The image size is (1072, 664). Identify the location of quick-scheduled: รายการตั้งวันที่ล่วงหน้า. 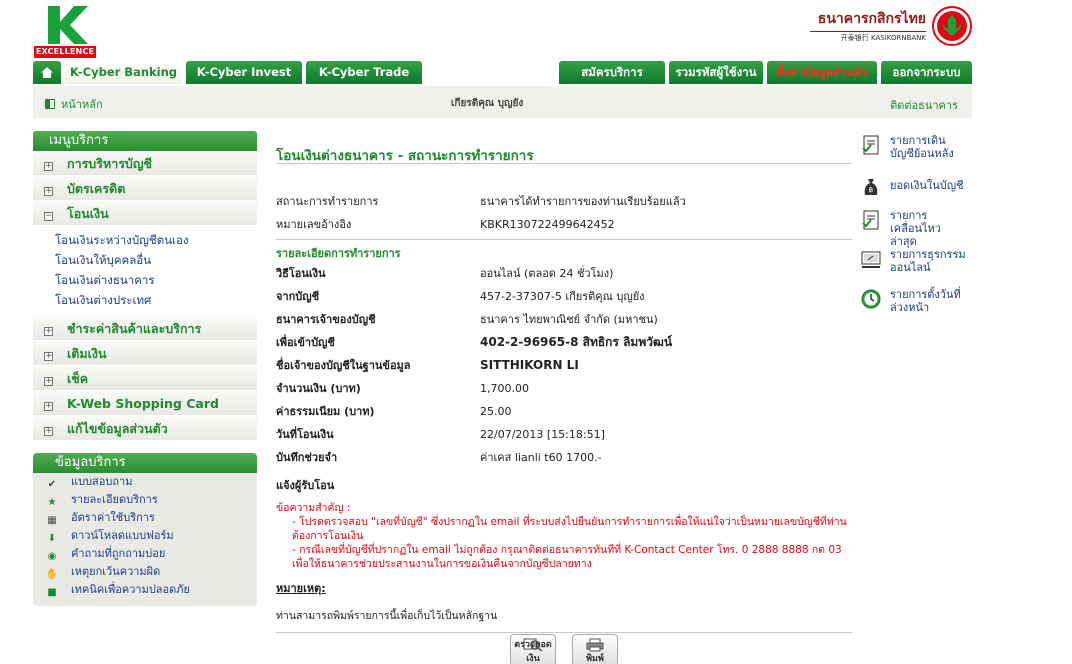
(915, 303).